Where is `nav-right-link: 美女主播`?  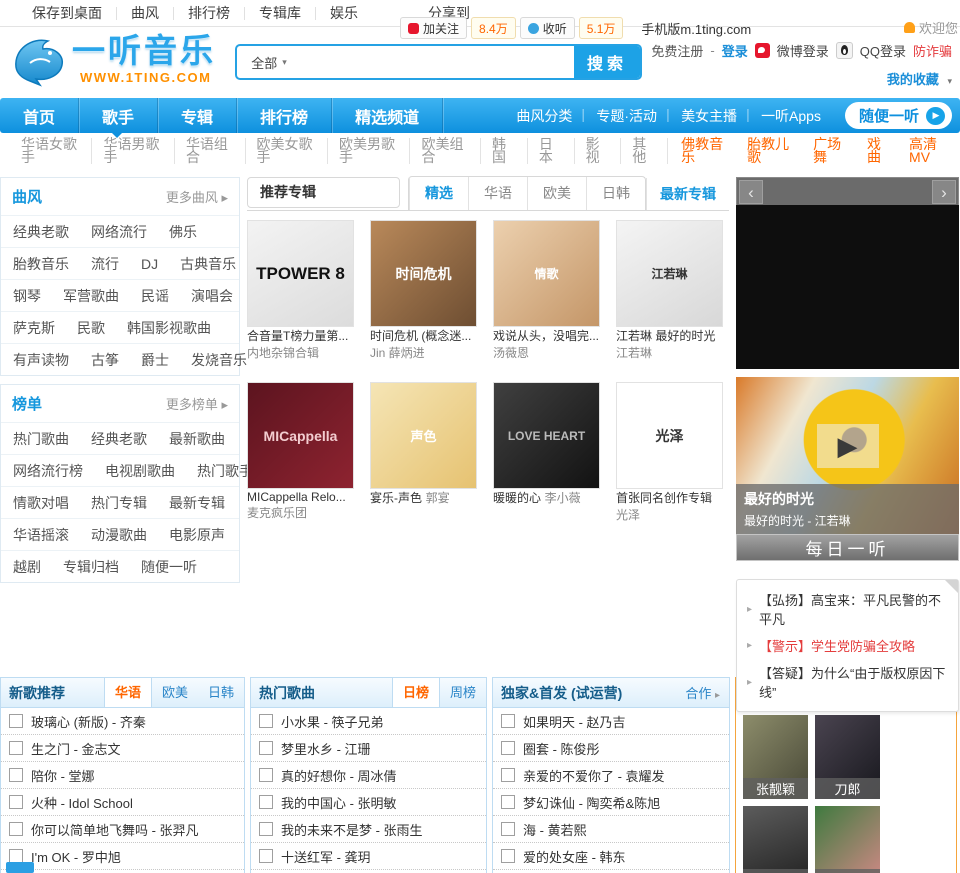 nav-right-link: 美女主播 is located at coordinates (707, 116).